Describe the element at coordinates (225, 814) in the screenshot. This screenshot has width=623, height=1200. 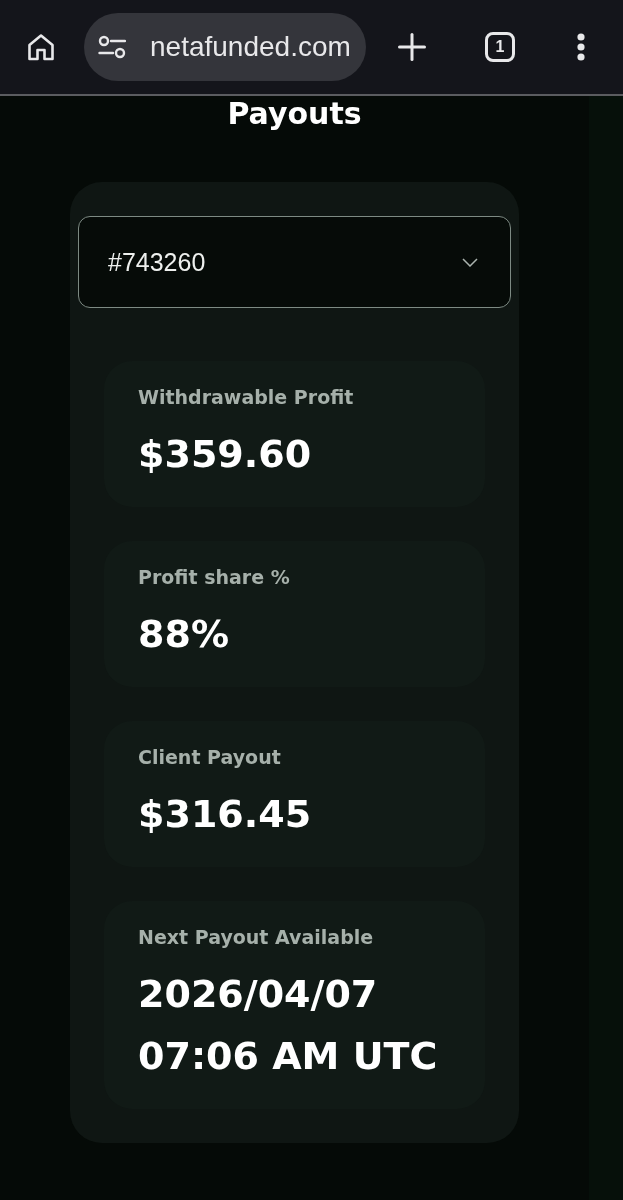
I see `stat-value: $316.45` at that location.